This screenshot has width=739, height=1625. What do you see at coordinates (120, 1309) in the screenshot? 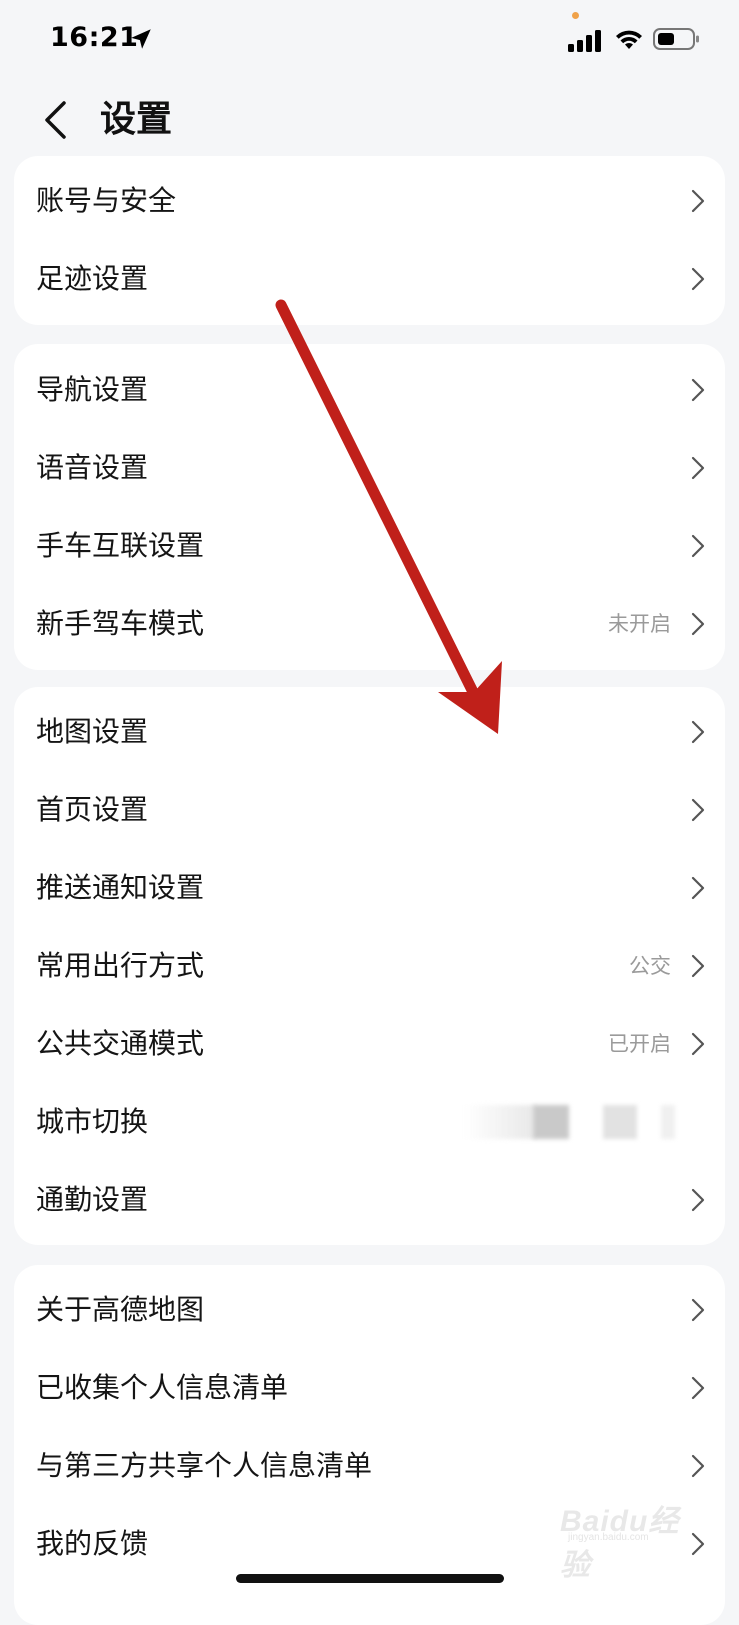
I see `row-label: 关于高德地图` at bounding box center [120, 1309].